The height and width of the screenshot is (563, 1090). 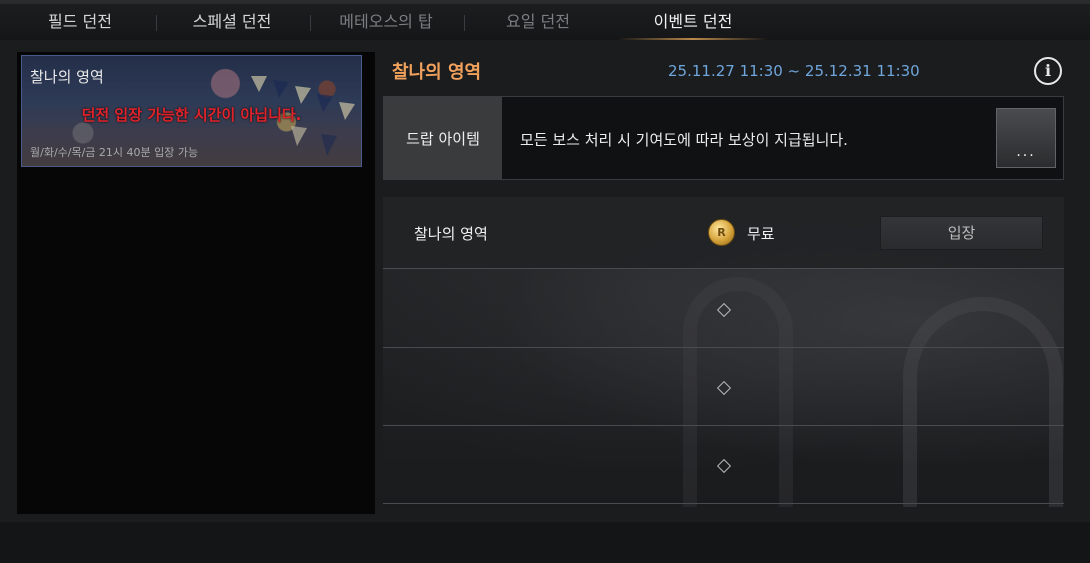 What do you see at coordinates (451, 234) in the screenshot?
I see `entry-dungeon-name: 찰나의 영역` at bounding box center [451, 234].